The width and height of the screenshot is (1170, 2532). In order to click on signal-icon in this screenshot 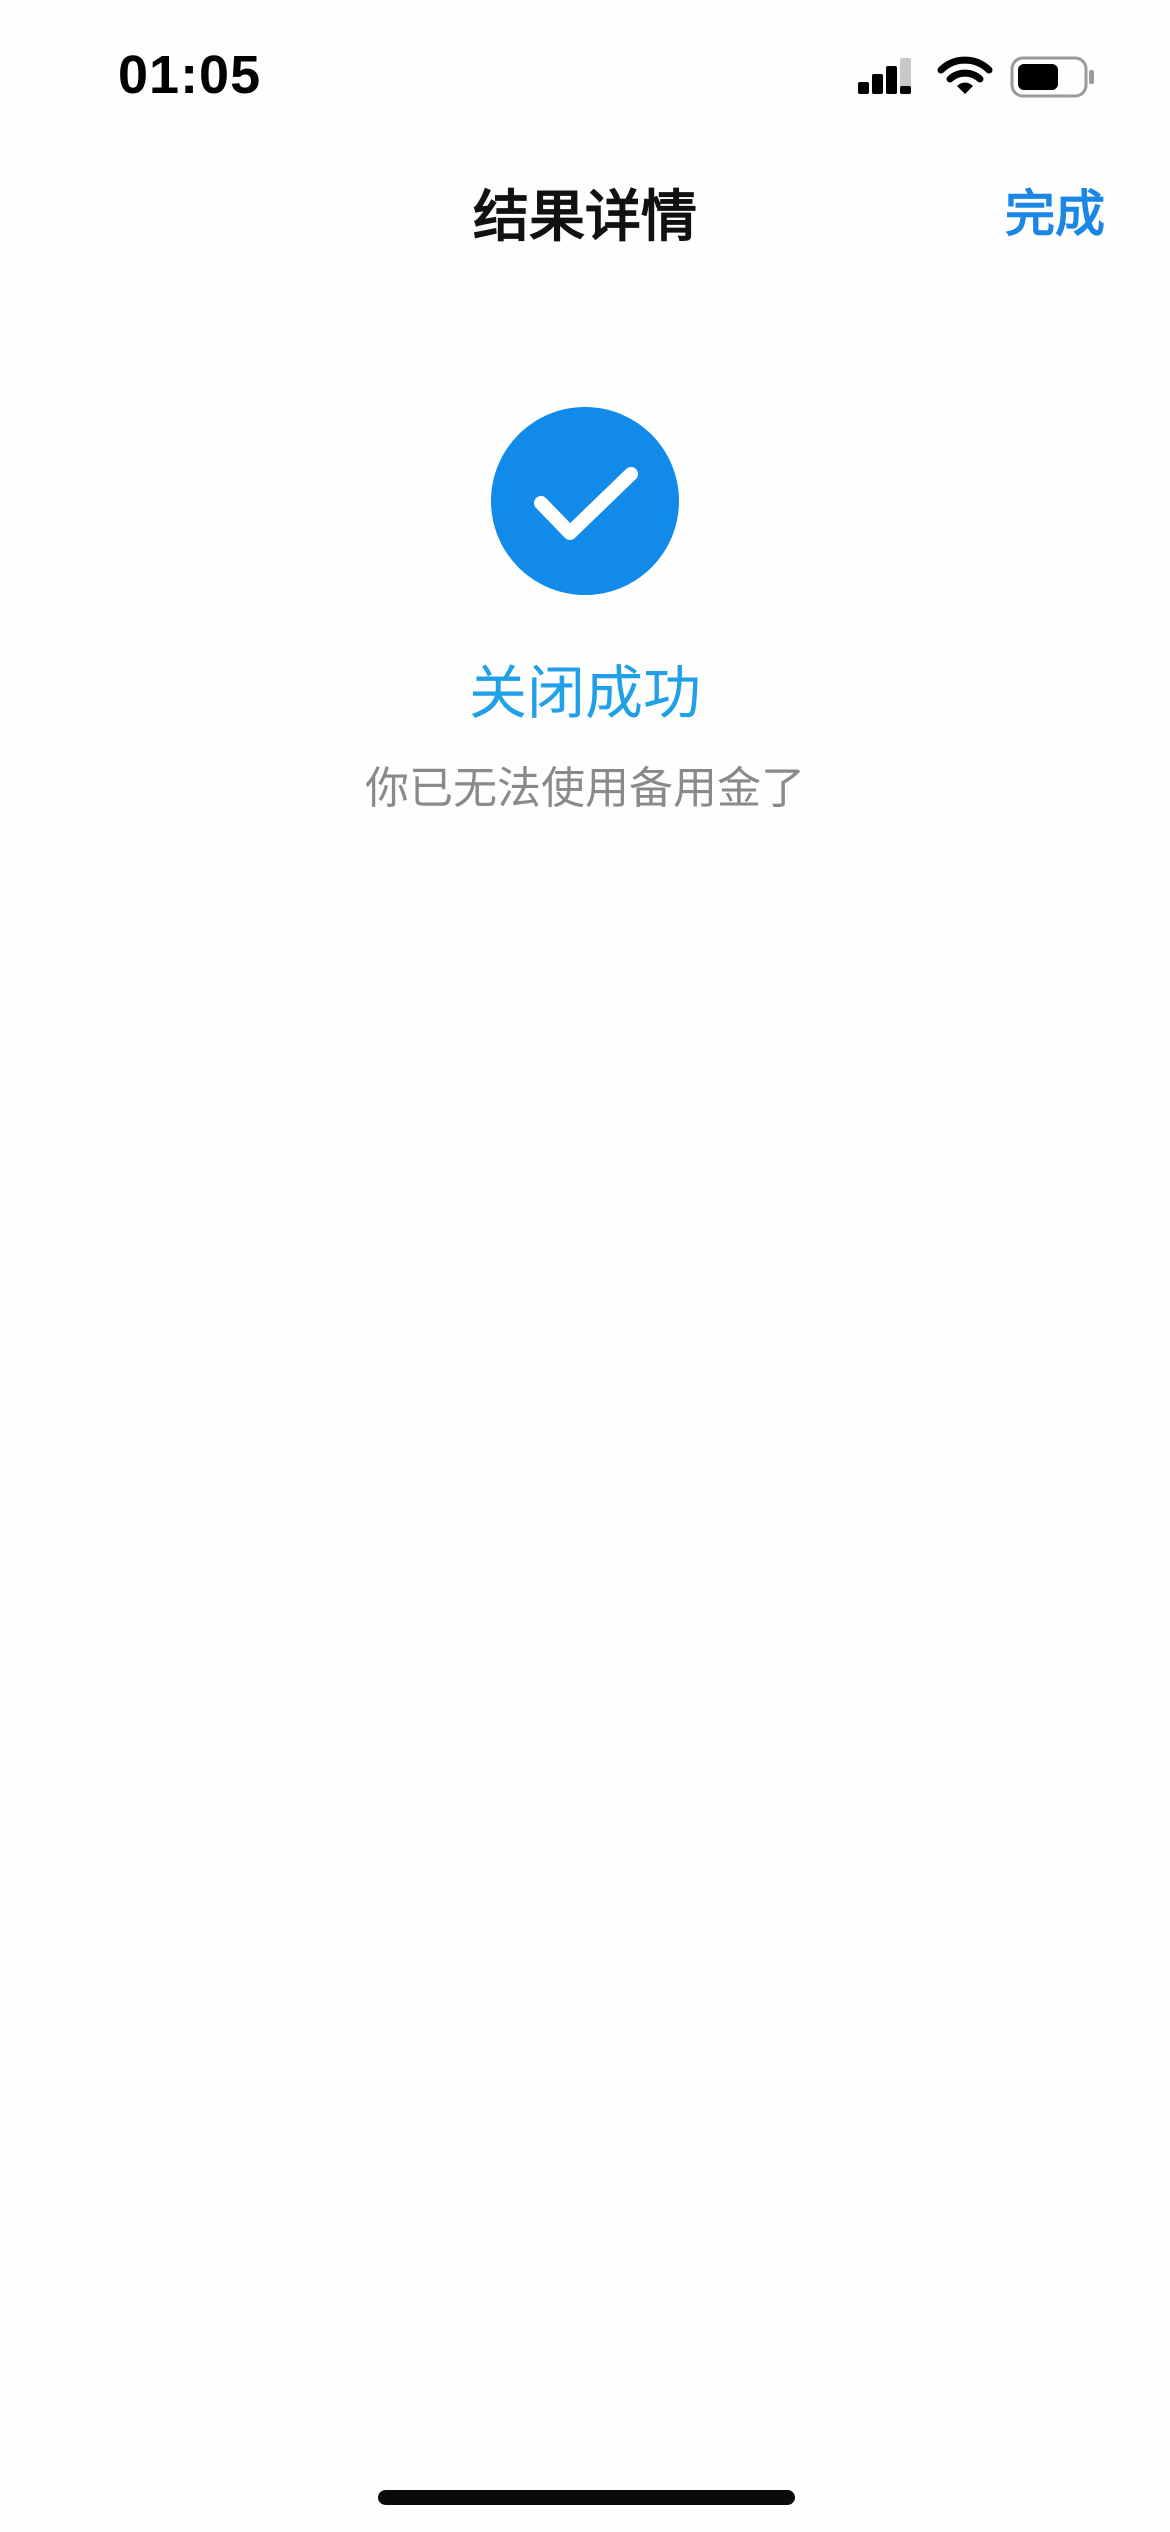, I will do `click(890, 79)`.